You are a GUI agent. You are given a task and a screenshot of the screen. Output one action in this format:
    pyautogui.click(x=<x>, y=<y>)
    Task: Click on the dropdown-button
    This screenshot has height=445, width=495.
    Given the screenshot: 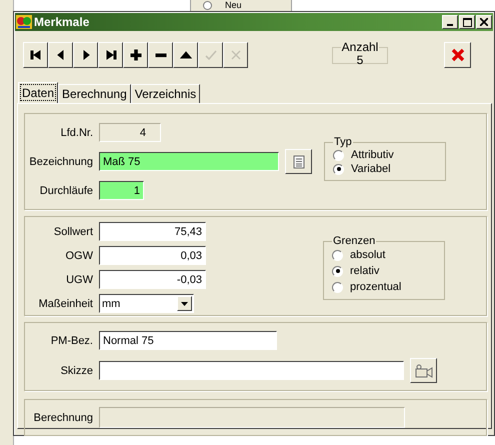 What is the action you would take?
    pyautogui.click(x=184, y=303)
    